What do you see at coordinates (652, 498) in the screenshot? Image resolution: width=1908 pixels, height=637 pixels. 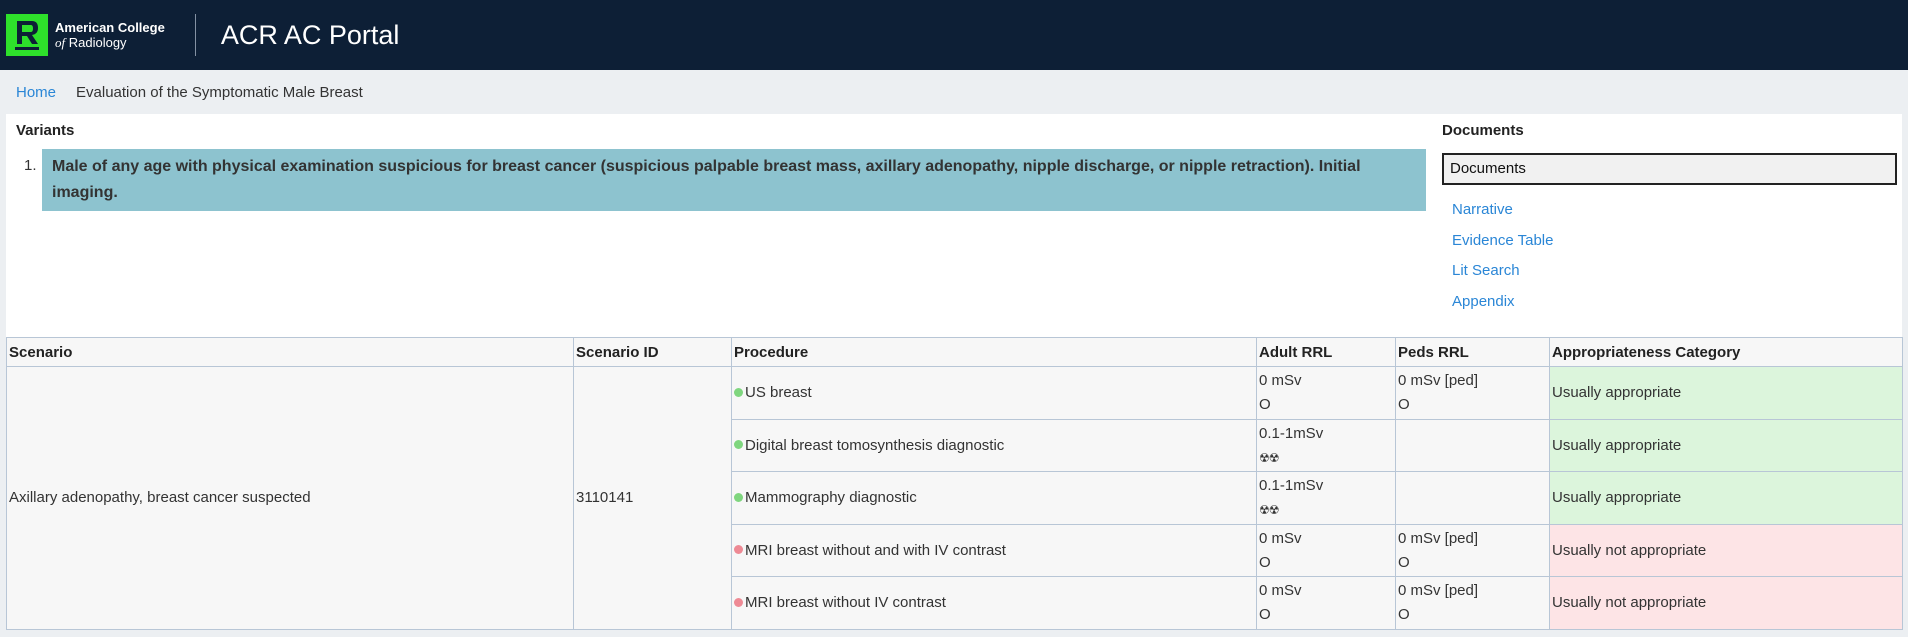 I see `scenario-id-cell: 3110141` at bounding box center [652, 498].